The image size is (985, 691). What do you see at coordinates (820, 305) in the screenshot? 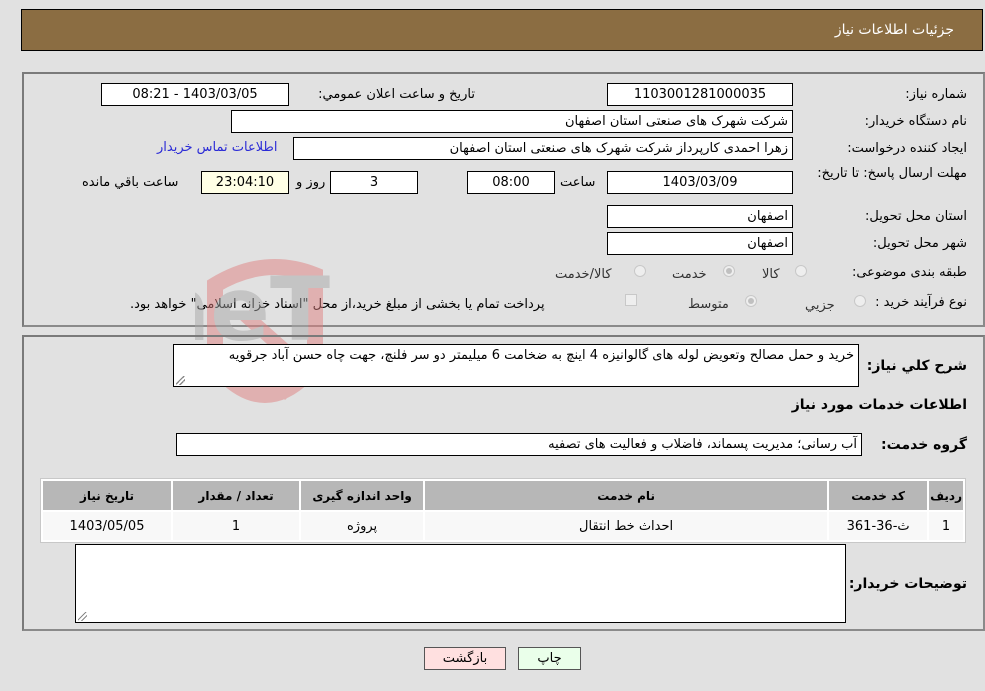
I see `purchase-type-option-minor: جزيي` at bounding box center [820, 305].